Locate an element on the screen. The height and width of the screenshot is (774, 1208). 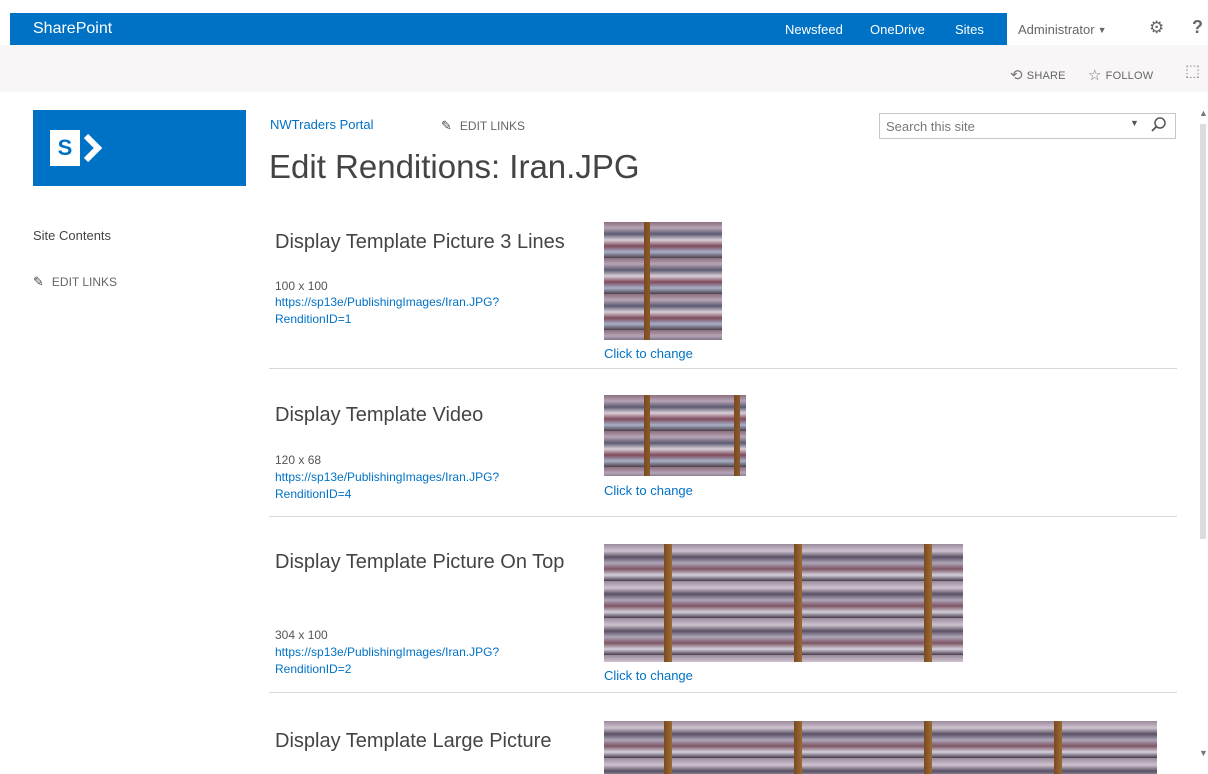
page-title: Edit Renditions: Iran.JPG is located at coordinates (454, 166).